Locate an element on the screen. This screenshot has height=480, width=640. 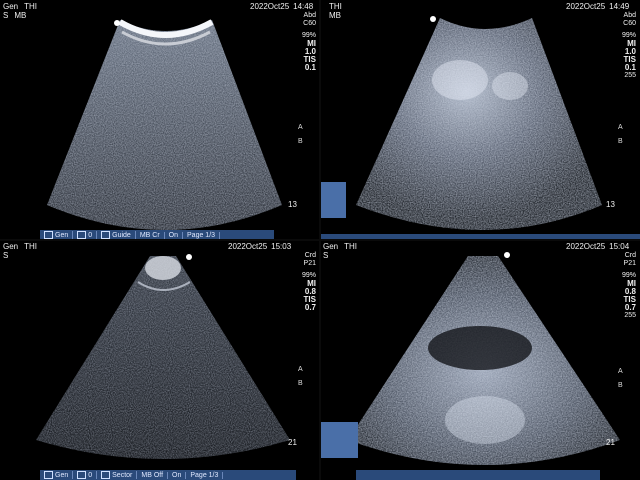
parameter-column: Crd P21 99% MI 0.8 TIS 0.7 255 is located at coordinates (625, 286).